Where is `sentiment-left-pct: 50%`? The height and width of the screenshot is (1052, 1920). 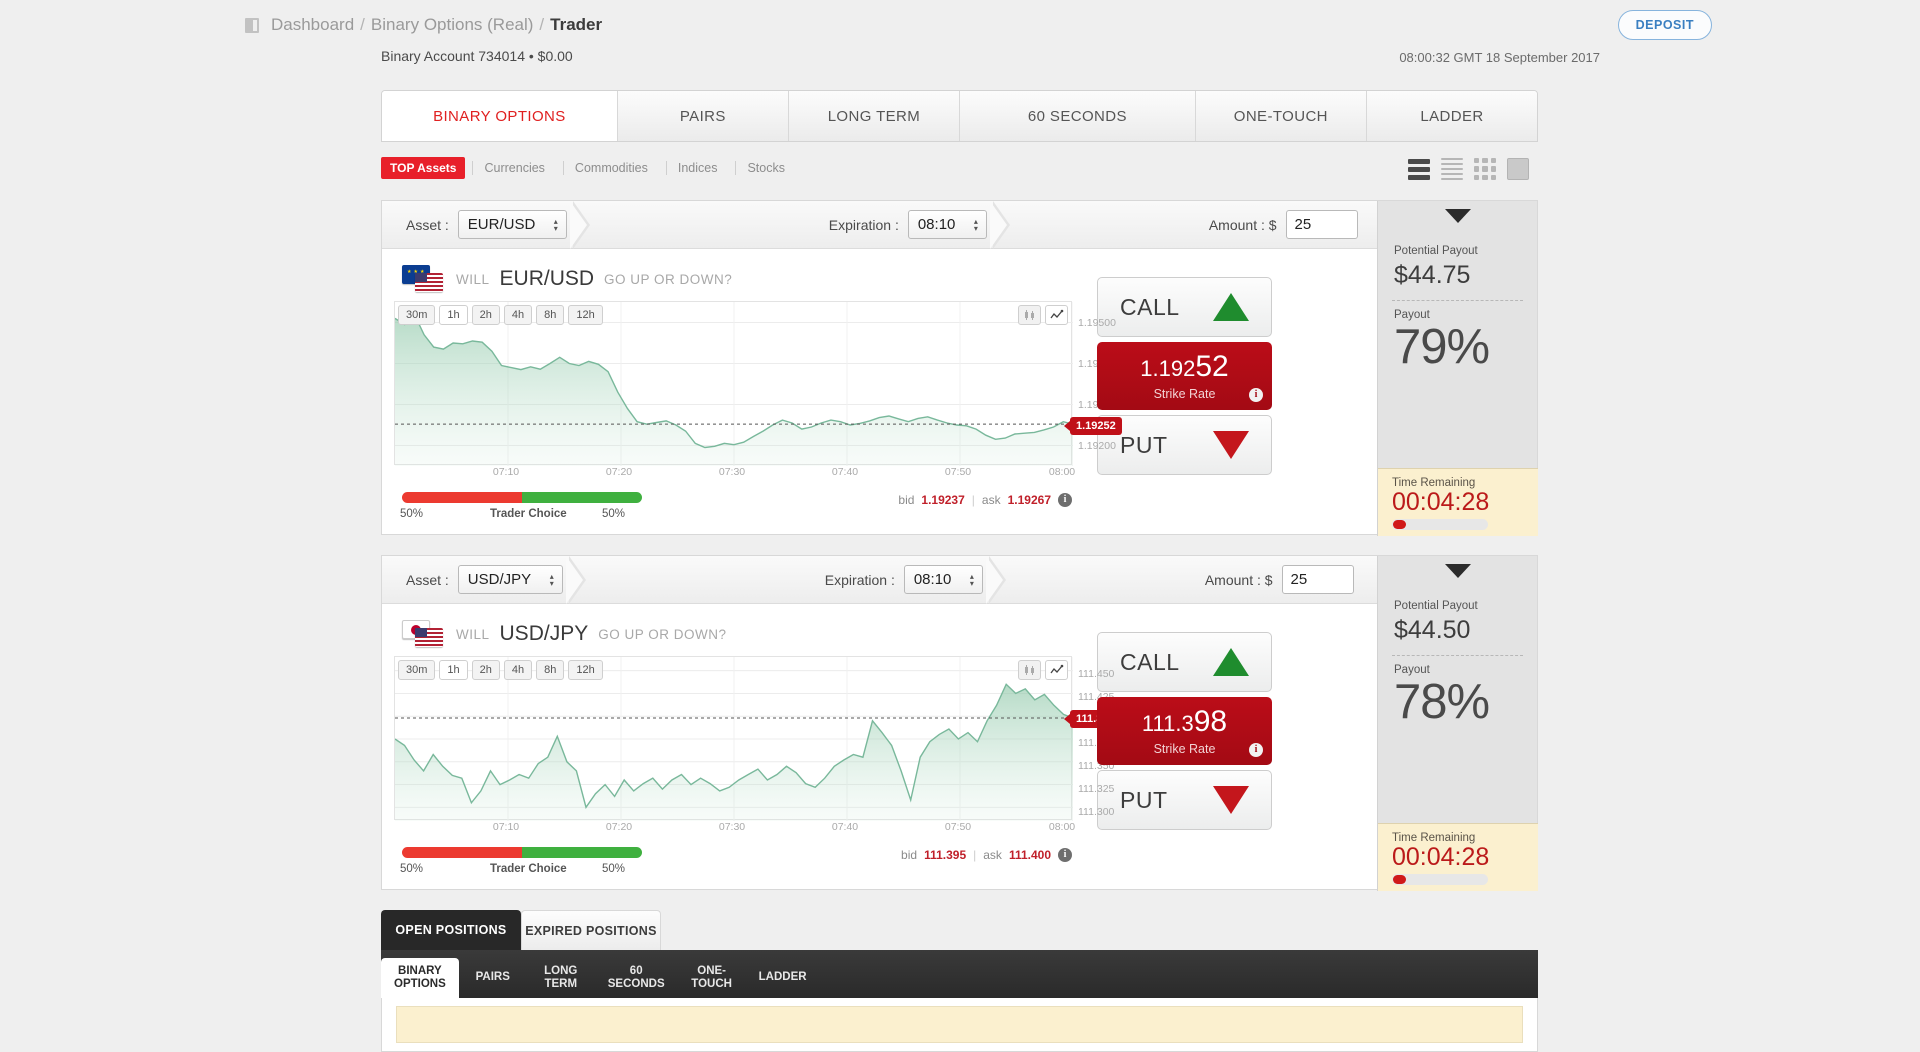 sentiment-left-pct: 50% is located at coordinates (412, 869).